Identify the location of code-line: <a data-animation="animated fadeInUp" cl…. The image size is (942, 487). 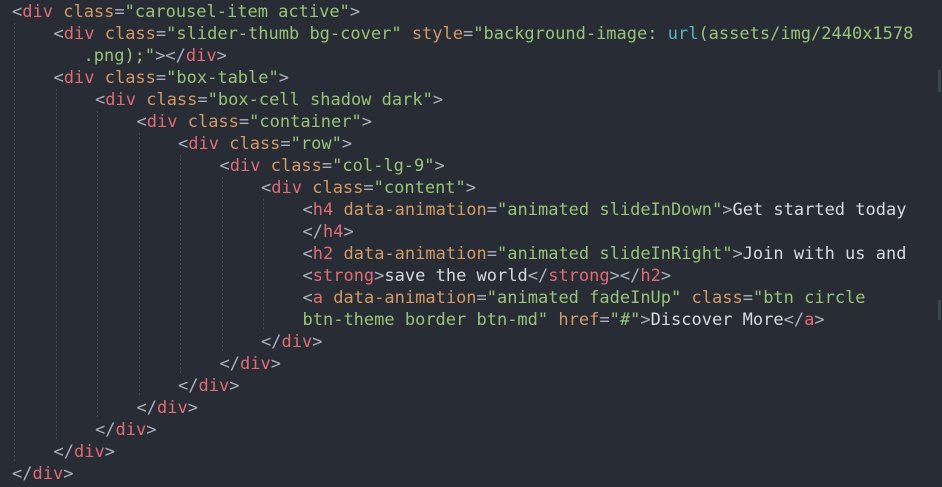
(584, 298).